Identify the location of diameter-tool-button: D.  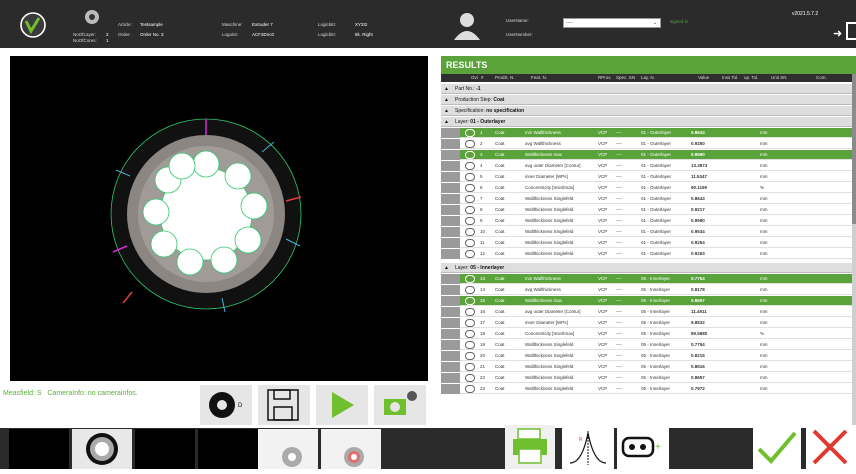
(226, 405).